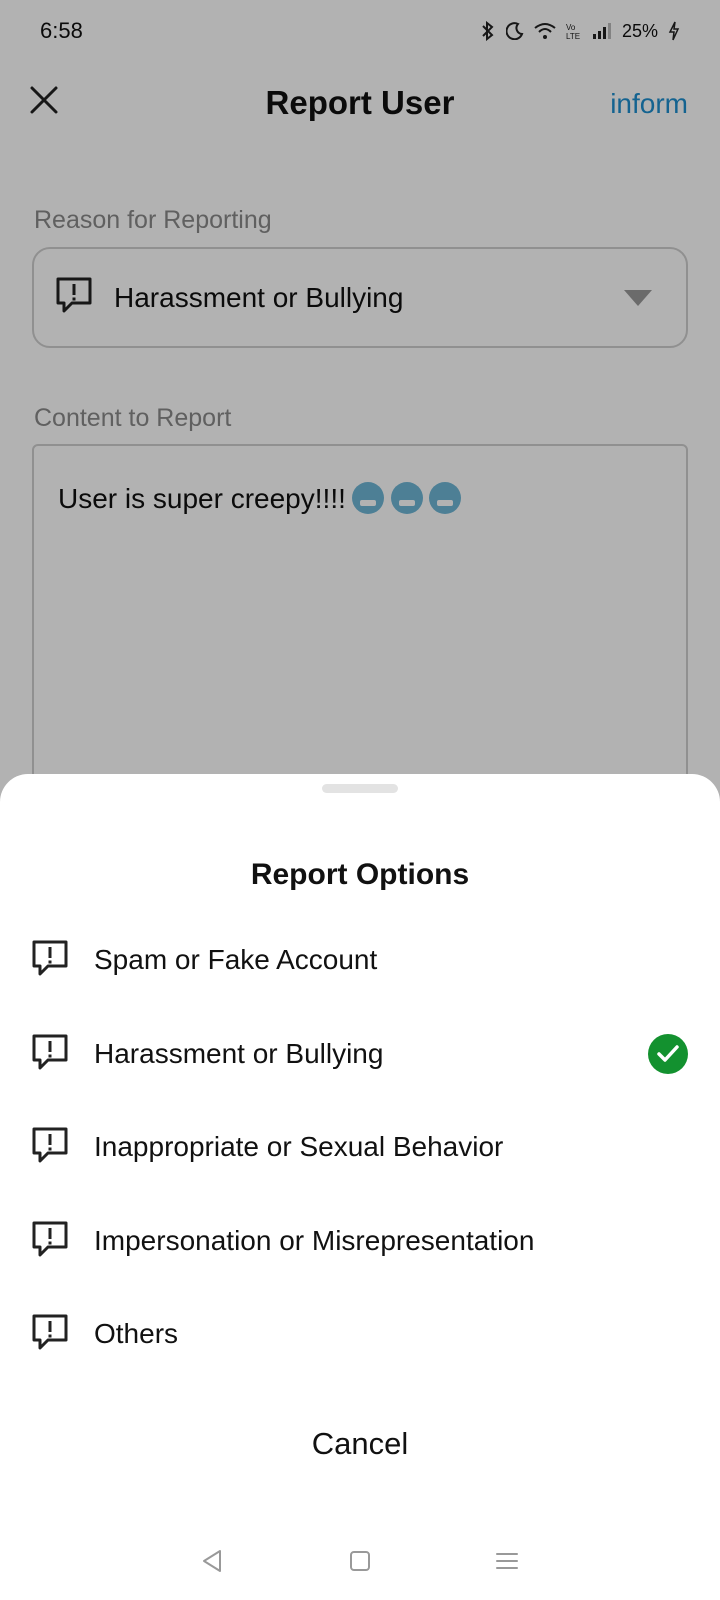  Describe the element at coordinates (136, 1333) in the screenshot. I see `option-label: Others` at that location.